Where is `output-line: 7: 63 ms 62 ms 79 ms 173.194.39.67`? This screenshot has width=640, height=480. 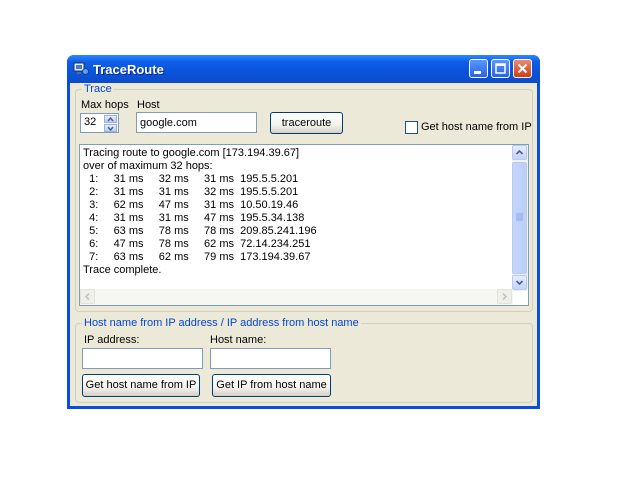 output-line: 7: 63 ms 62 ms 79 ms 173.194.39.67 is located at coordinates (197, 257).